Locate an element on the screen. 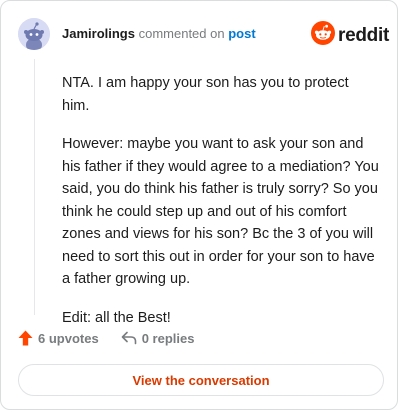  upvote-arrow-icon is located at coordinates (25, 338).